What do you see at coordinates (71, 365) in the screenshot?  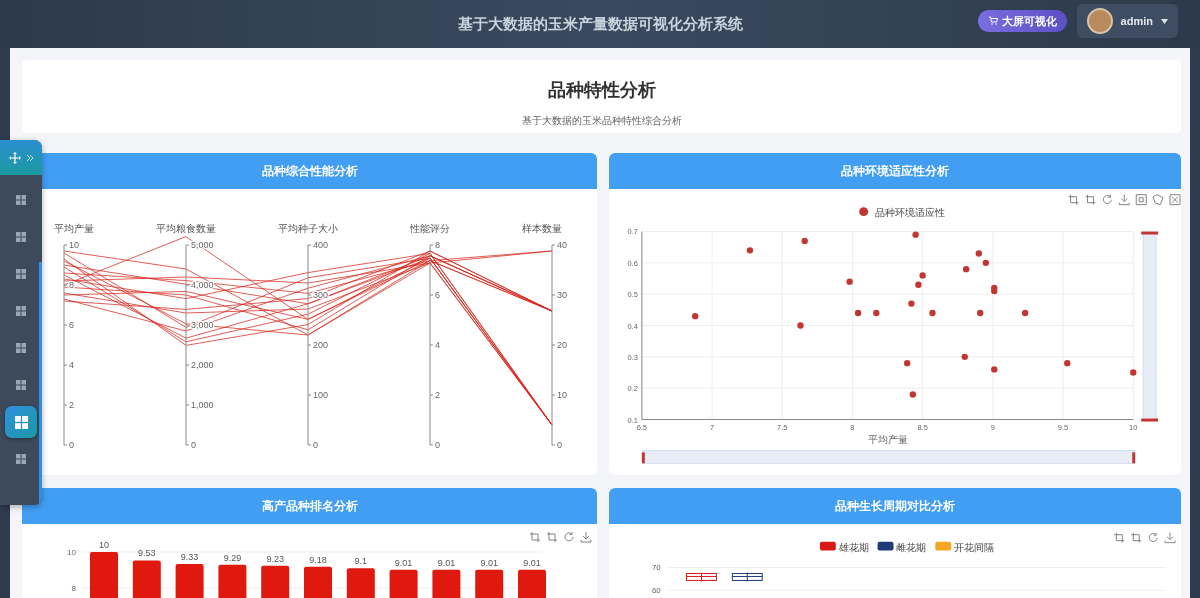 I see `tick-label: 4` at bounding box center [71, 365].